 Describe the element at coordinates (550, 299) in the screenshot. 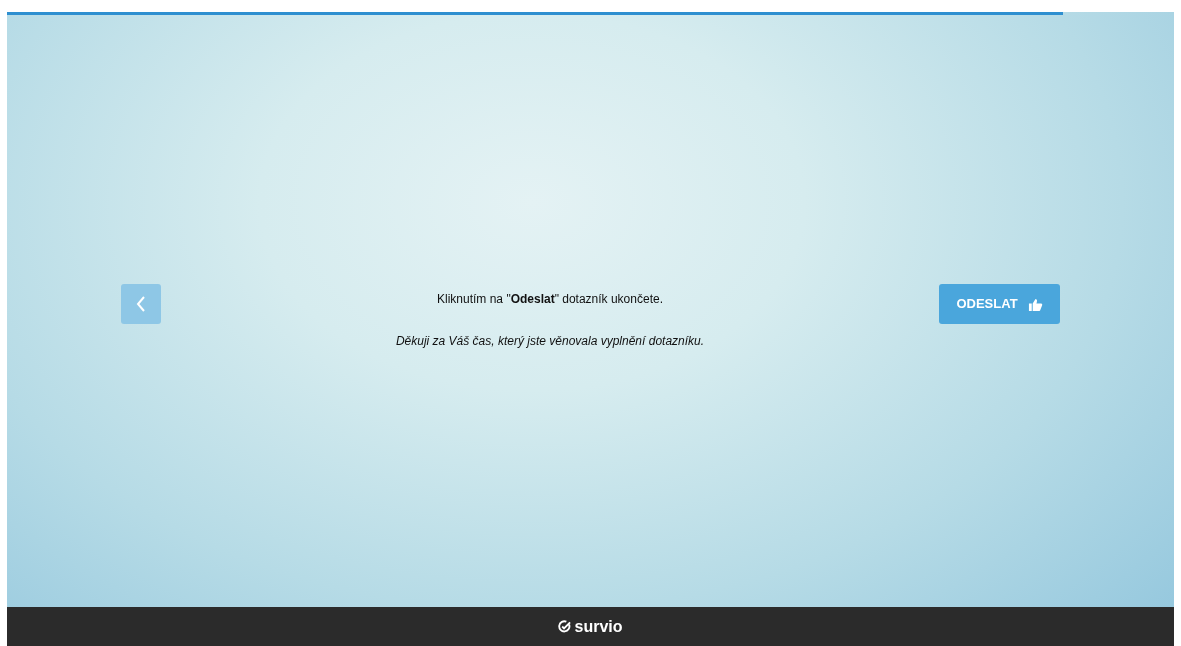

I see `instruction-text: Kliknutím na "Odeslat" dotazník ukončete.` at that location.